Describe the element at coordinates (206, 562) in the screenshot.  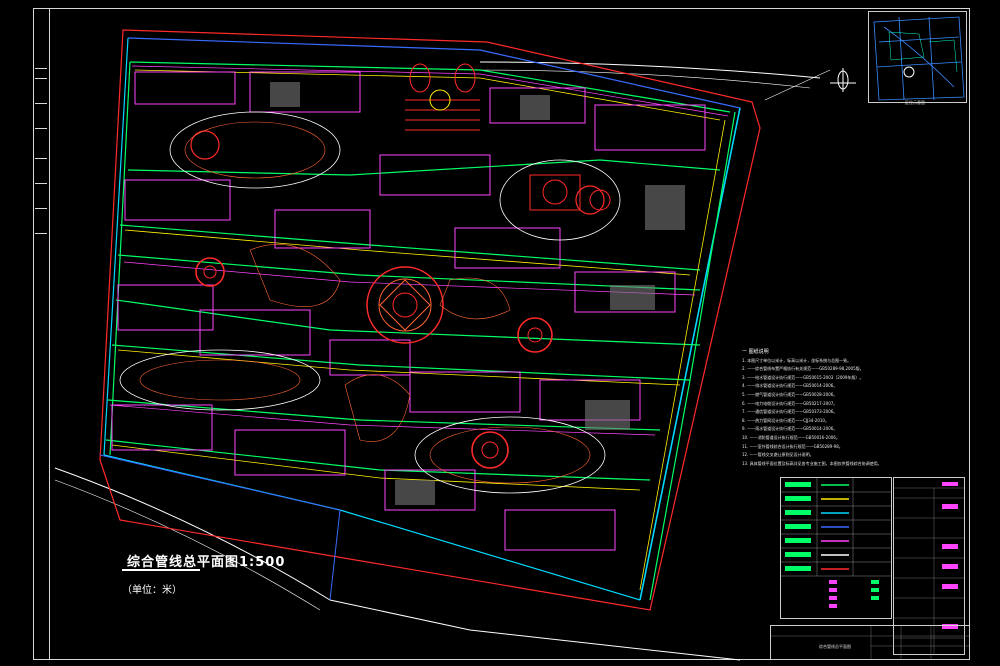
I see `drawing-title: 综合管线总平面图1:500` at that location.